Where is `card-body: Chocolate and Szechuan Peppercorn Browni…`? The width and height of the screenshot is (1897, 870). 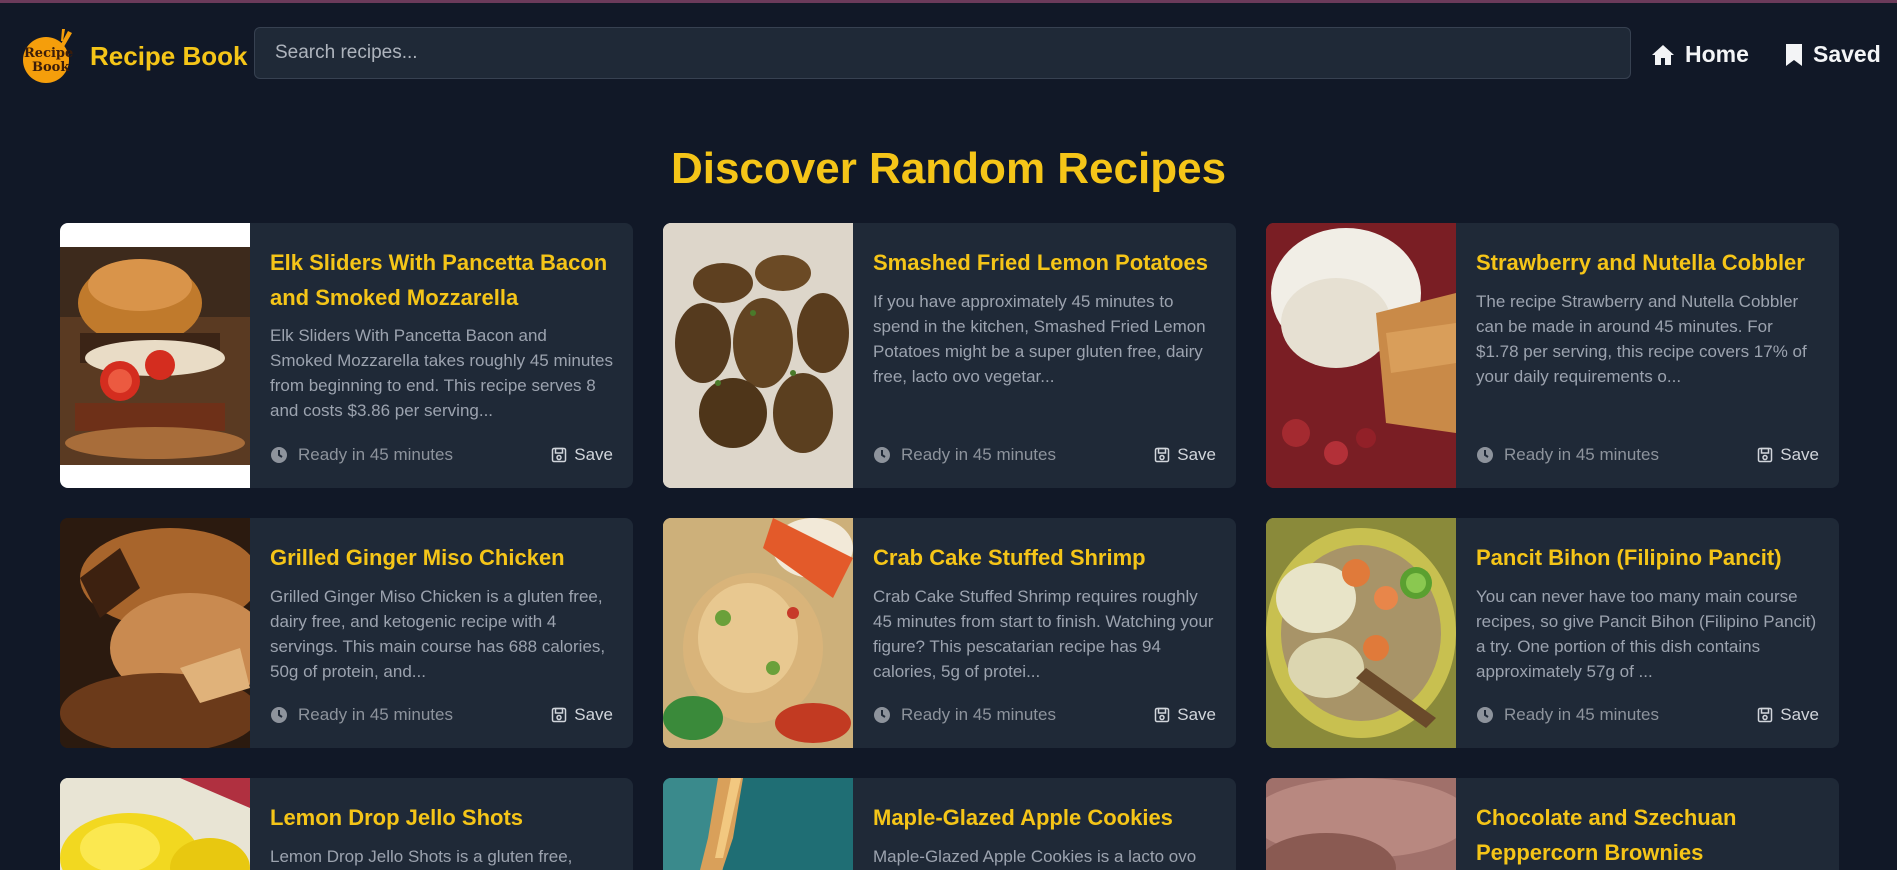
card-body: Chocolate and Szechuan Peppercorn Browni… is located at coordinates (1647, 824).